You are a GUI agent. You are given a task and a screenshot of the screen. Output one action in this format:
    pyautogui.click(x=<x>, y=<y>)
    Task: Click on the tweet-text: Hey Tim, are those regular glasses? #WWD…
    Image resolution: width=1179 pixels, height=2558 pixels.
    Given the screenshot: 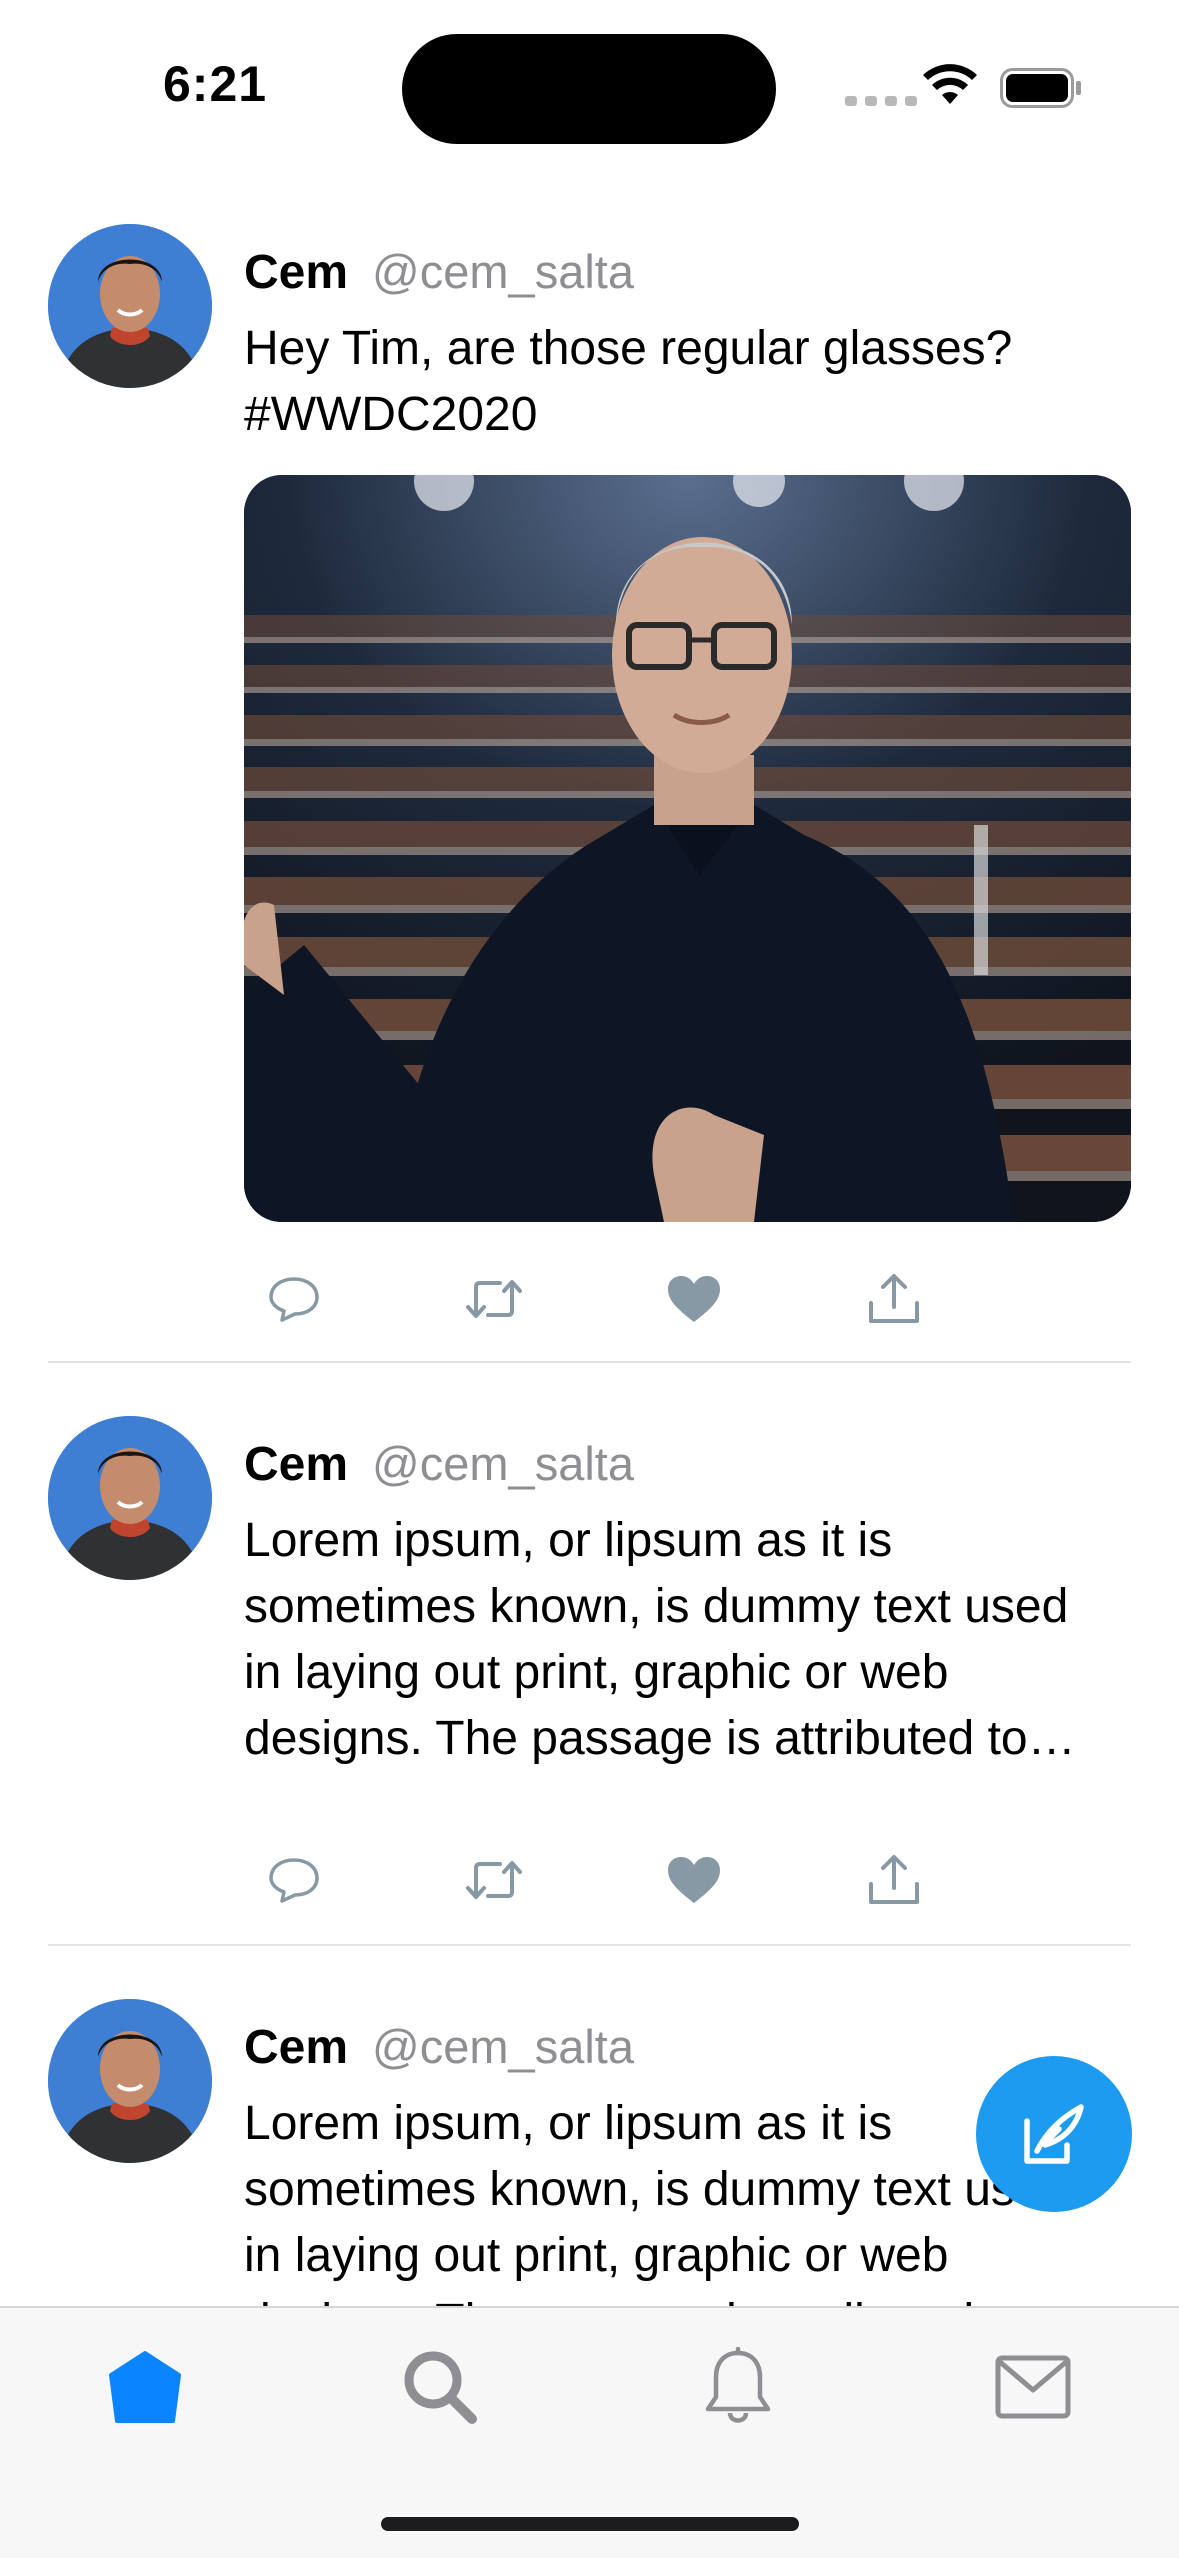 What is the action you would take?
    pyautogui.click(x=689, y=382)
    